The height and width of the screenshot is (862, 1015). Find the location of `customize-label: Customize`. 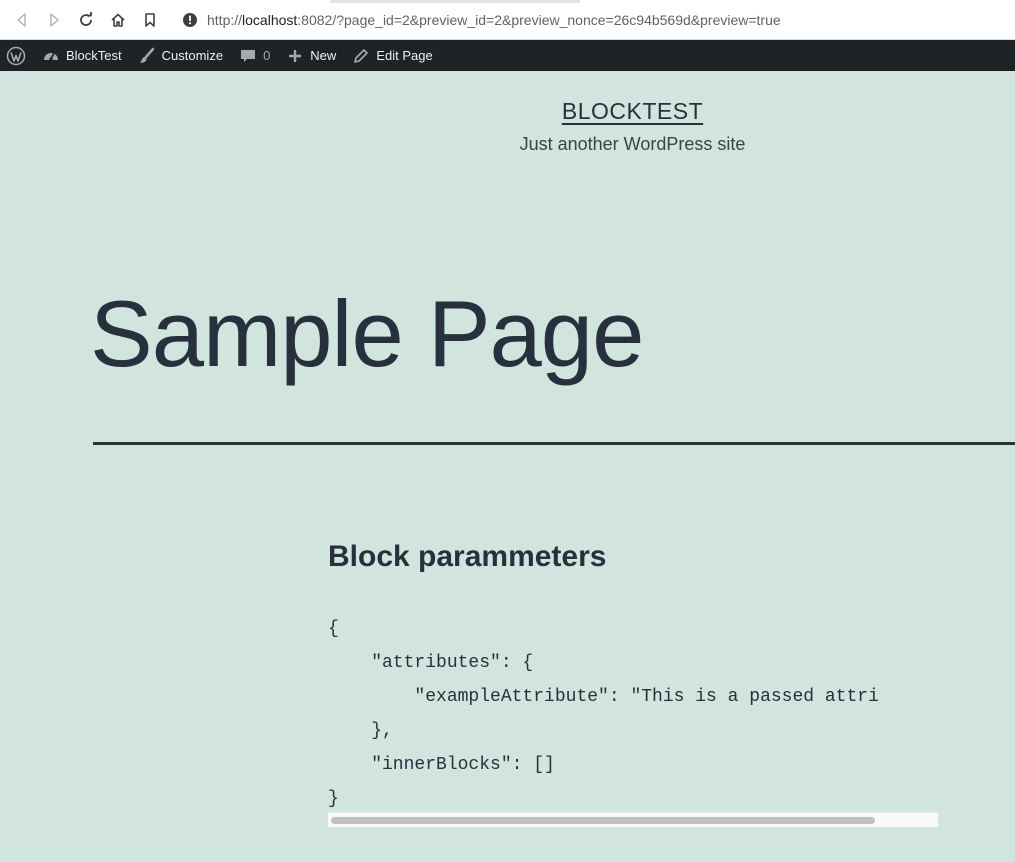

customize-label: Customize is located at coordinates (192, 55).